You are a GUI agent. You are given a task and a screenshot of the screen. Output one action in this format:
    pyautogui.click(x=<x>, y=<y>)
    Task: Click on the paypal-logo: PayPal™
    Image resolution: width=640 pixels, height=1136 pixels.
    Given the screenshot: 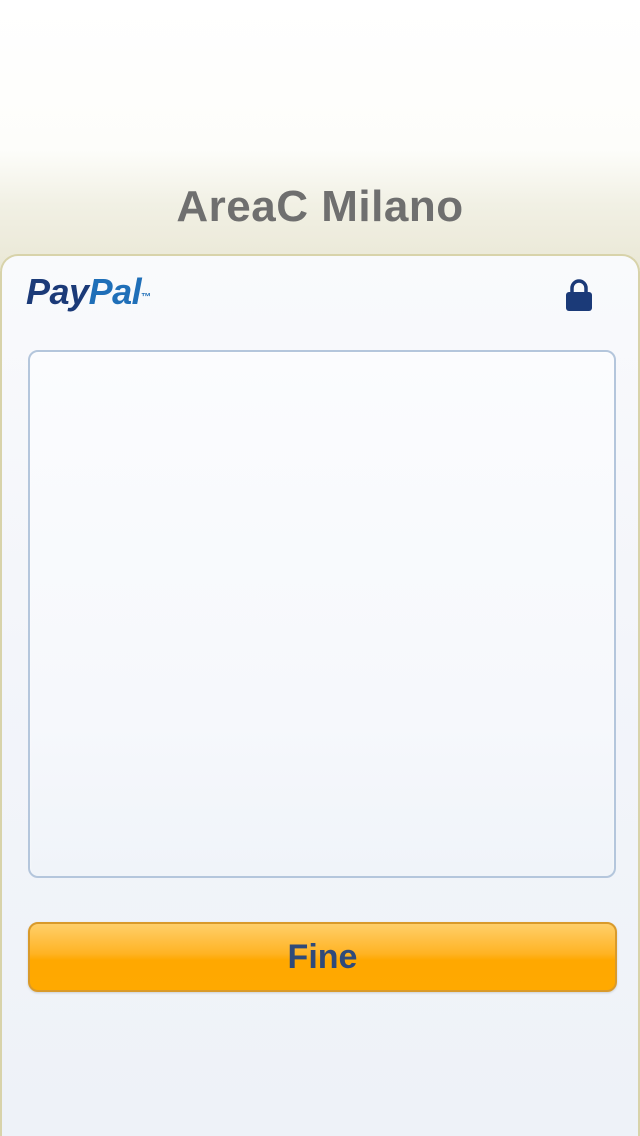 What is the action you would take?
    pyautogui.click(x=88, y=292)
    